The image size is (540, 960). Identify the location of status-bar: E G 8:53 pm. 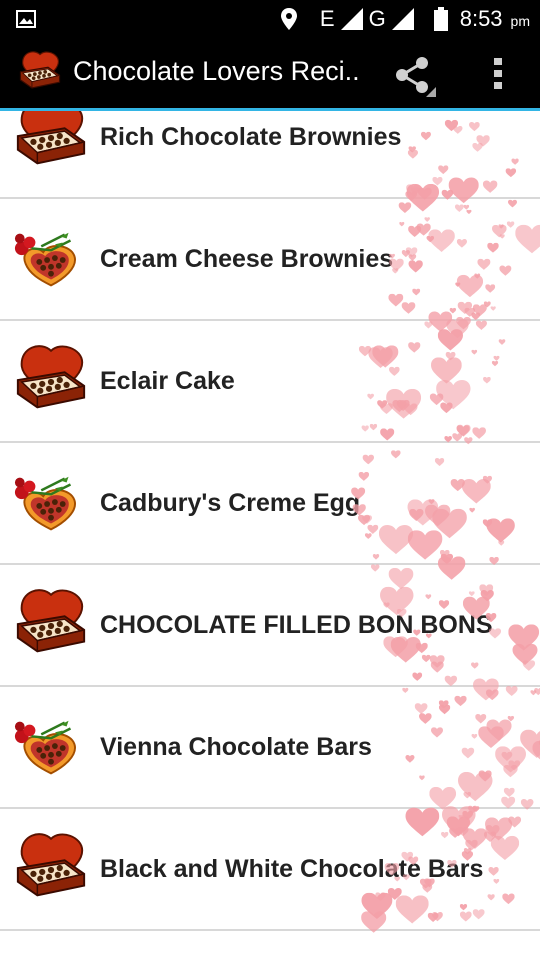
(270, 19).